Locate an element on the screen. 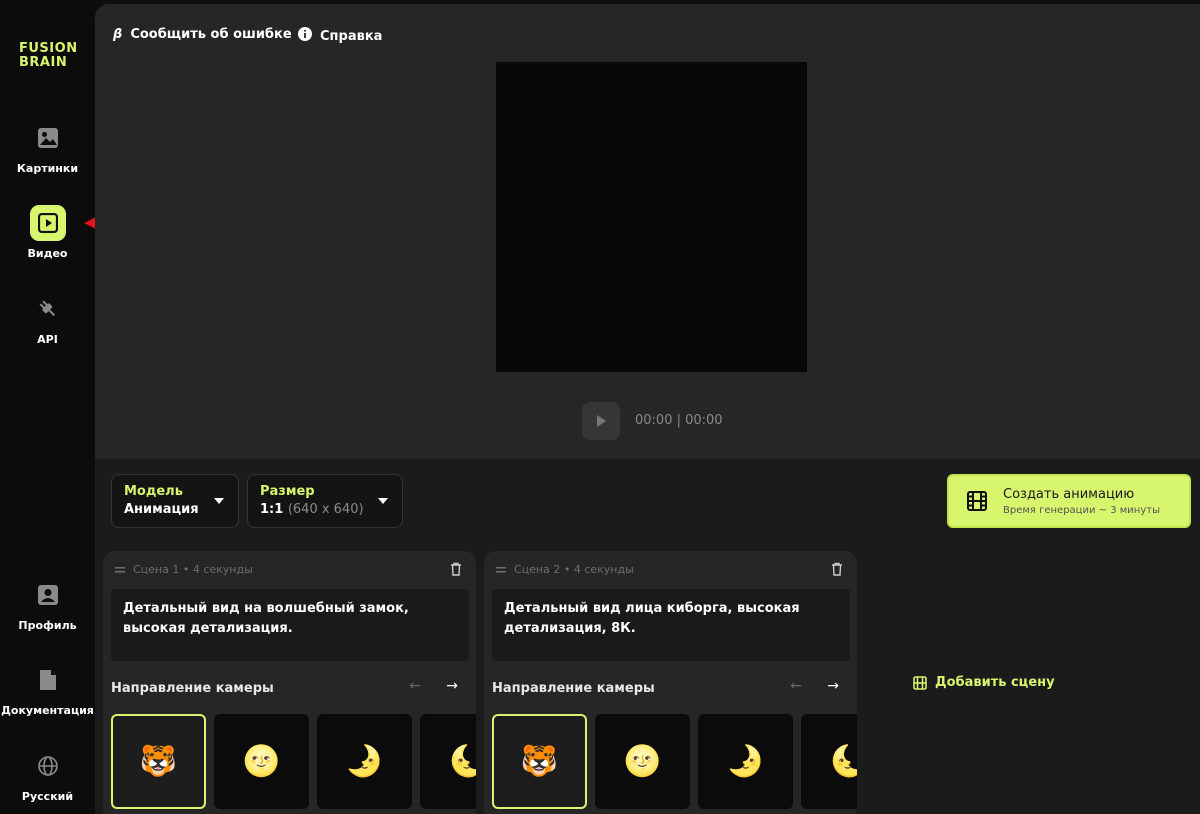 The width and height of the screenshot is (1200, 814). size-label: Размер is located at coordinates (287, 491).